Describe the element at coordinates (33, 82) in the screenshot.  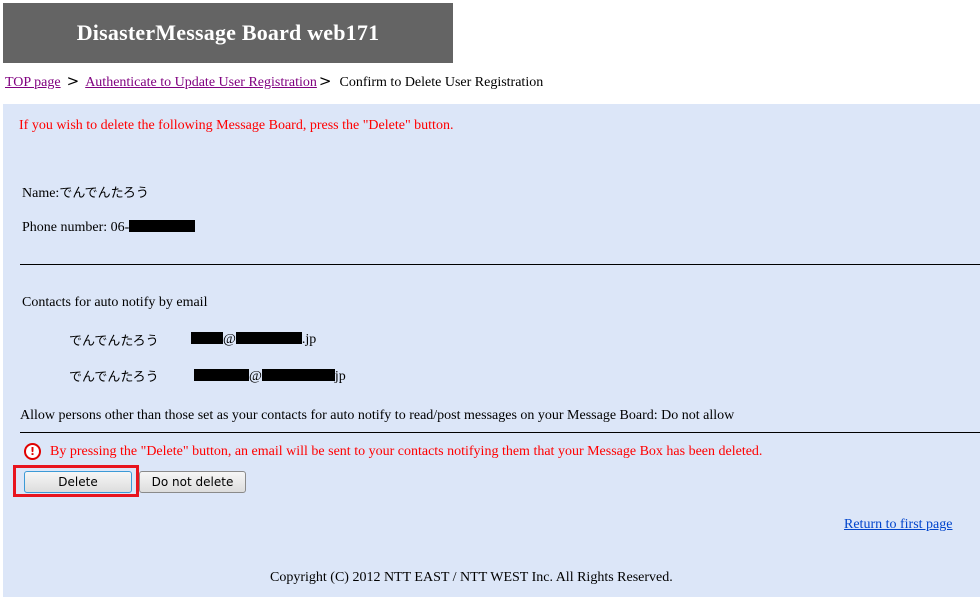
I see `breadcrumb-top-page: TOP page` at that location.